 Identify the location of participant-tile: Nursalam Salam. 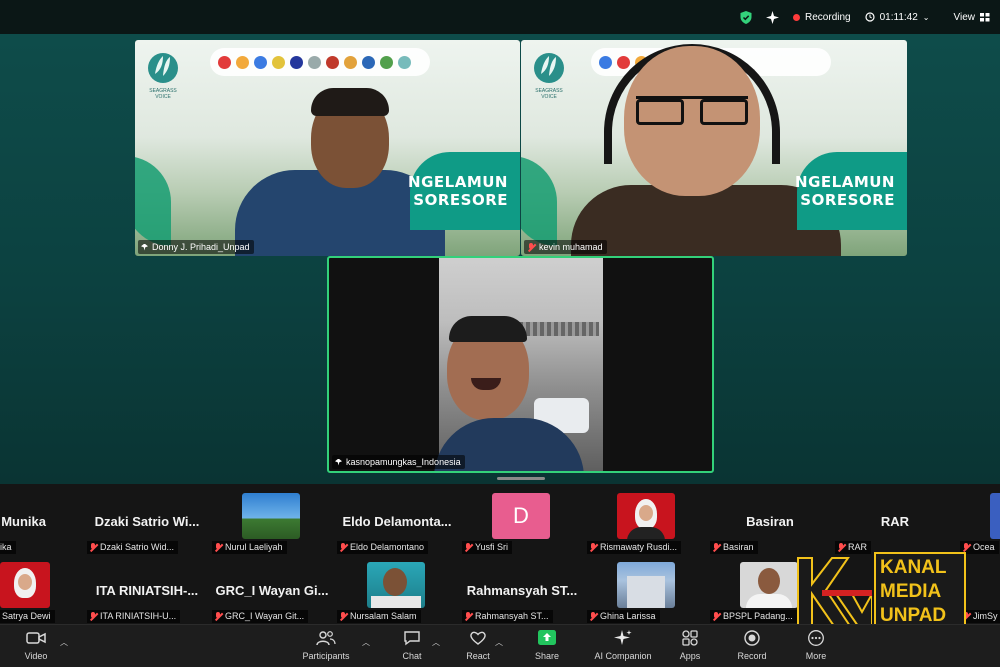
(397, 591).